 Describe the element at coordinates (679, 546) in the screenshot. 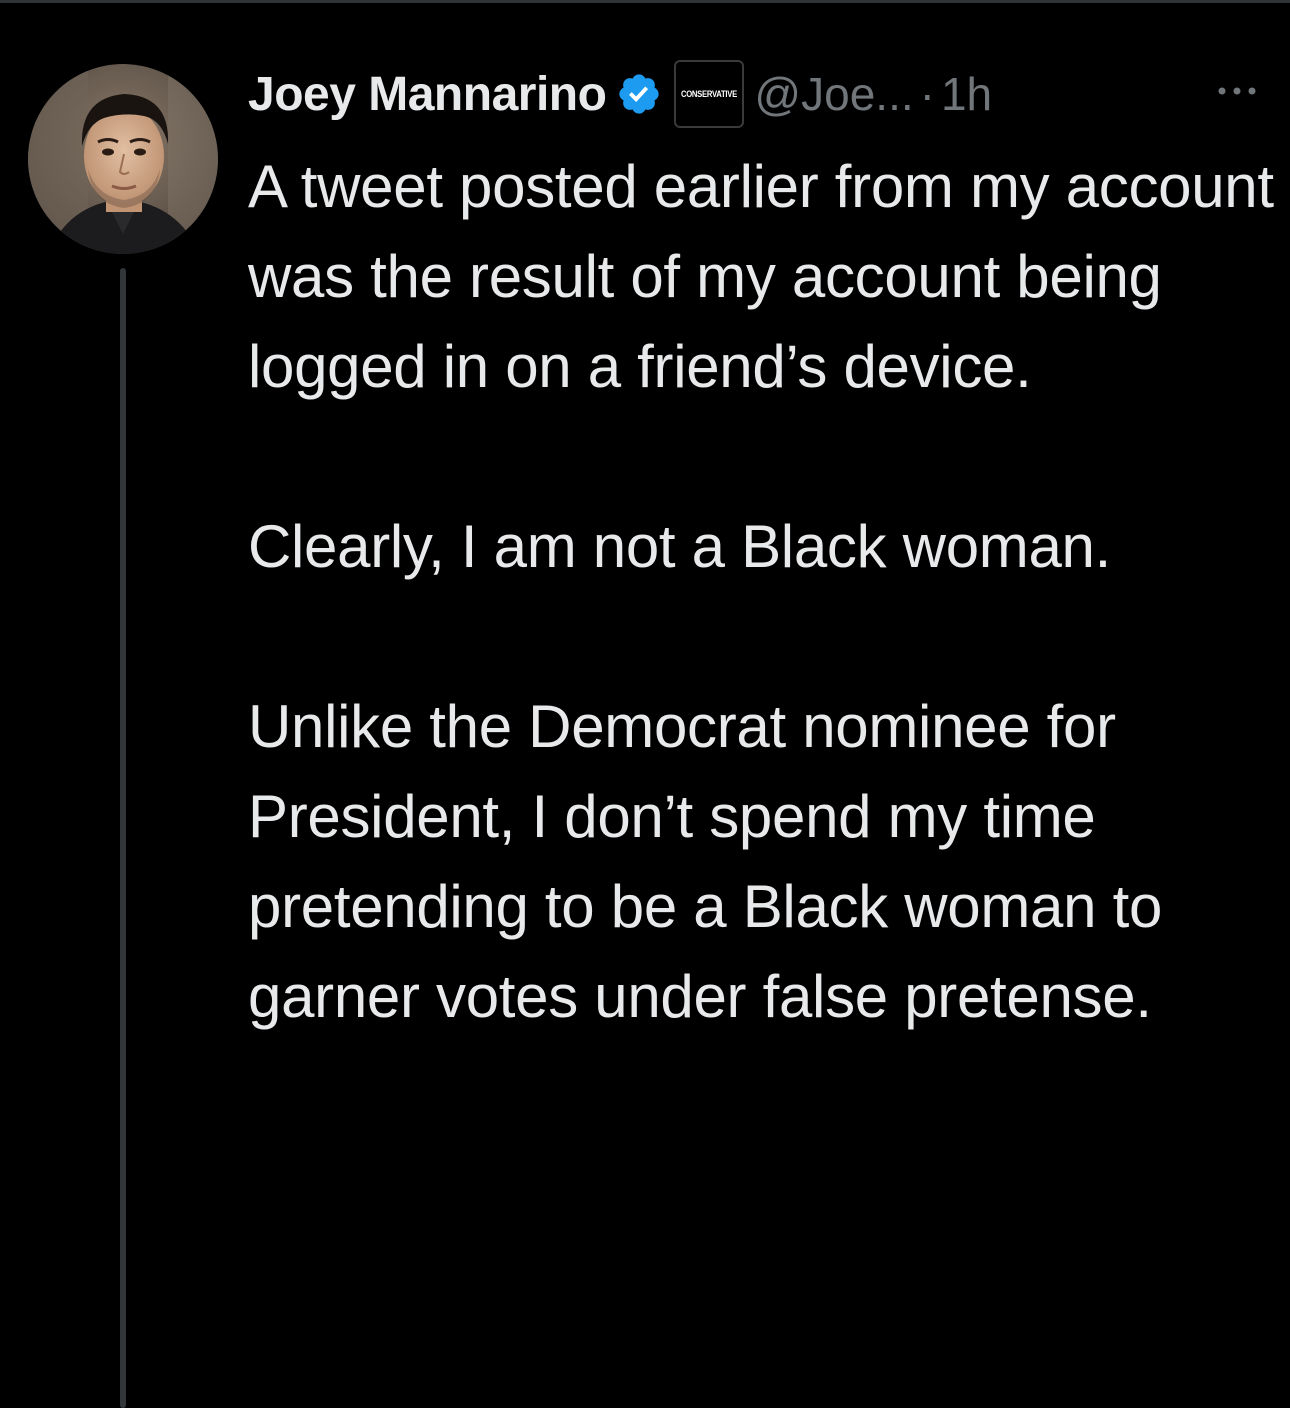

I see `tweet-paragraph: Clearly, I am not a Black woman.` at that location.